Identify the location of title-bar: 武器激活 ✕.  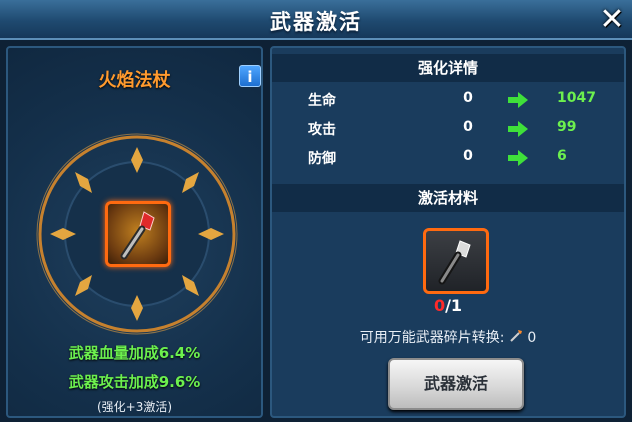
(316, 20).